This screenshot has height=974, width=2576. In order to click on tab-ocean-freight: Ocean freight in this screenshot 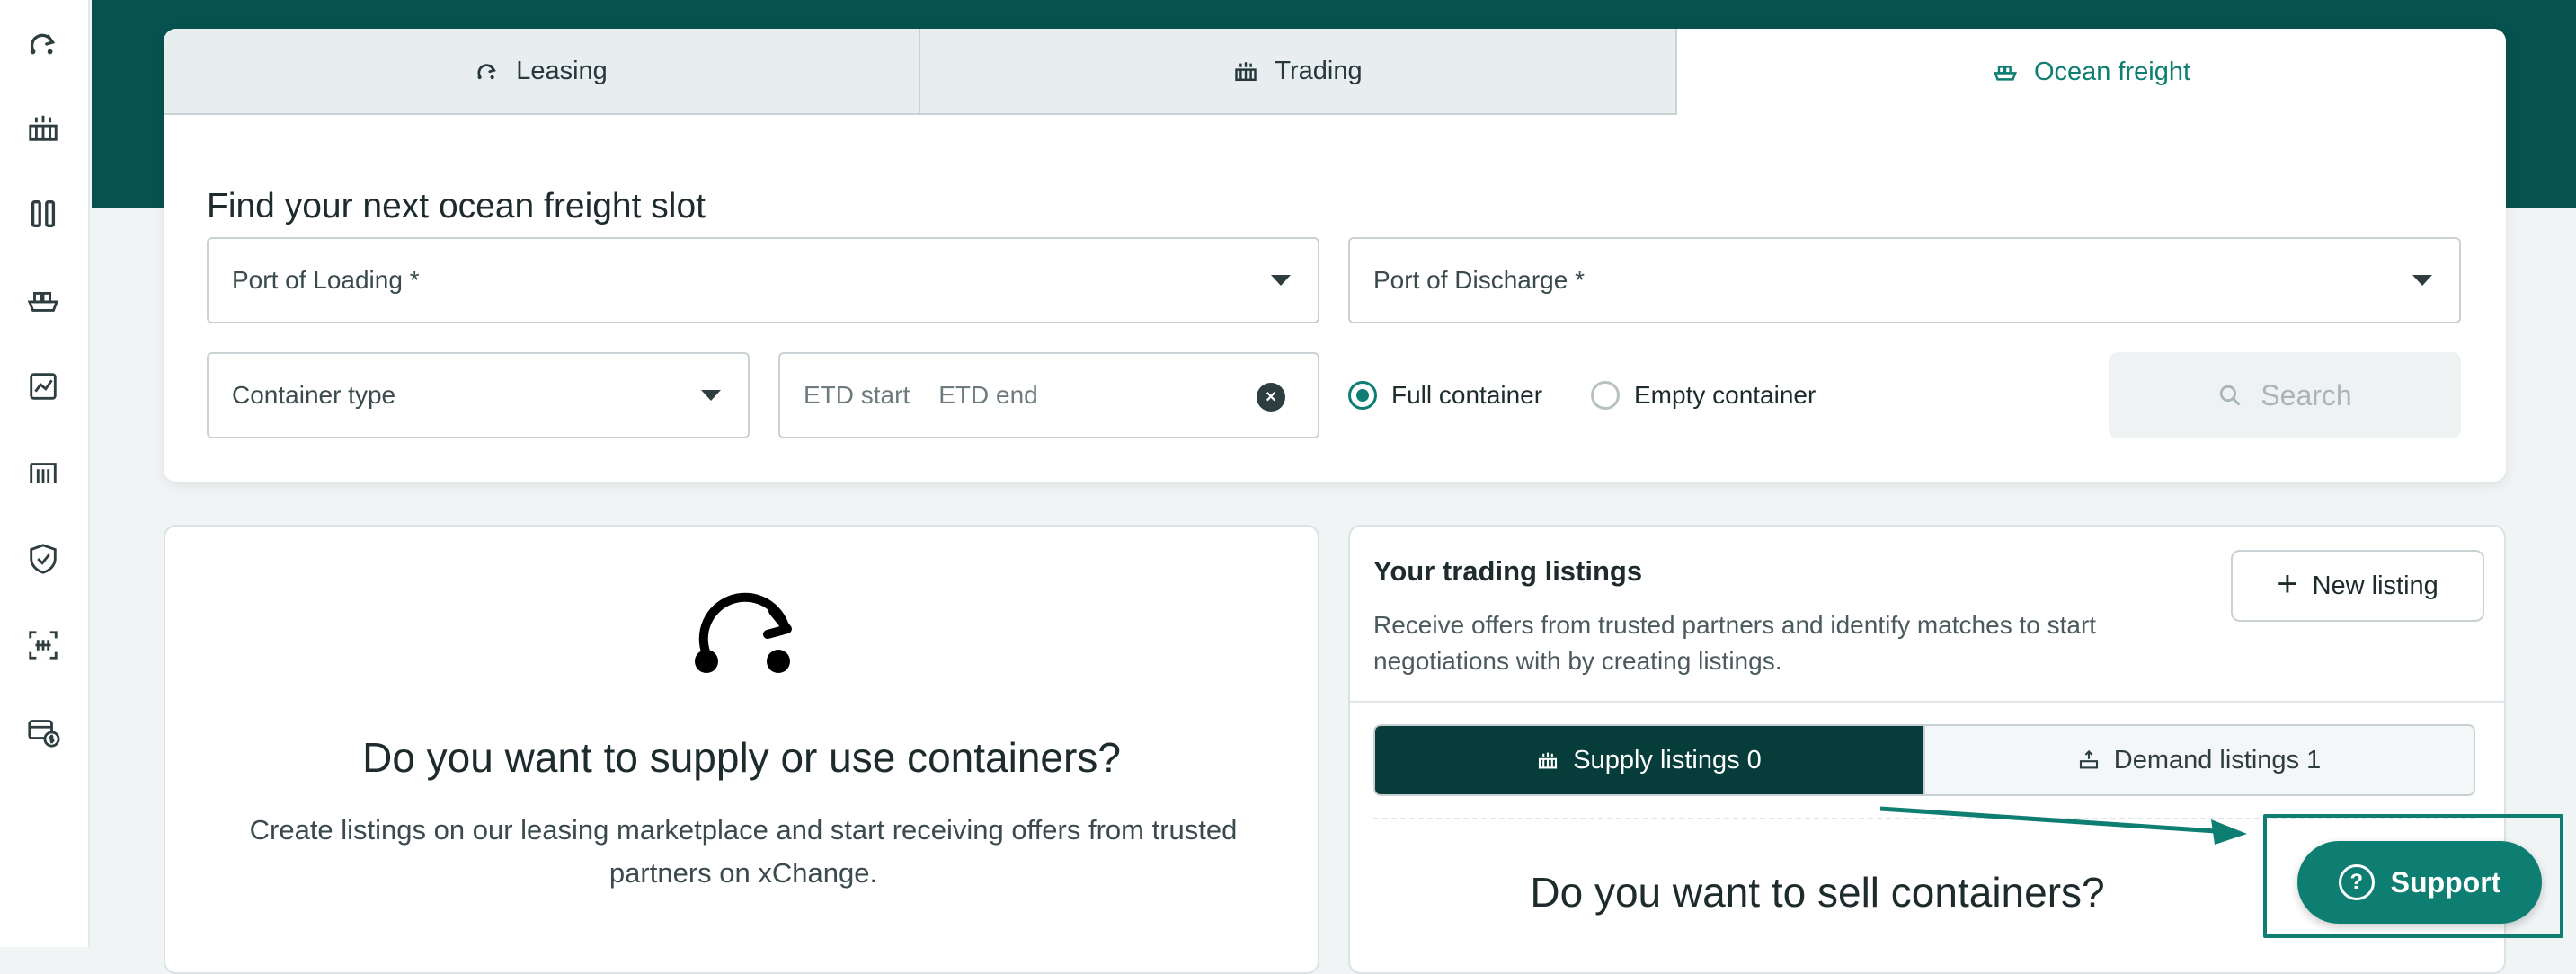, I will do `click(2091, 72)`.